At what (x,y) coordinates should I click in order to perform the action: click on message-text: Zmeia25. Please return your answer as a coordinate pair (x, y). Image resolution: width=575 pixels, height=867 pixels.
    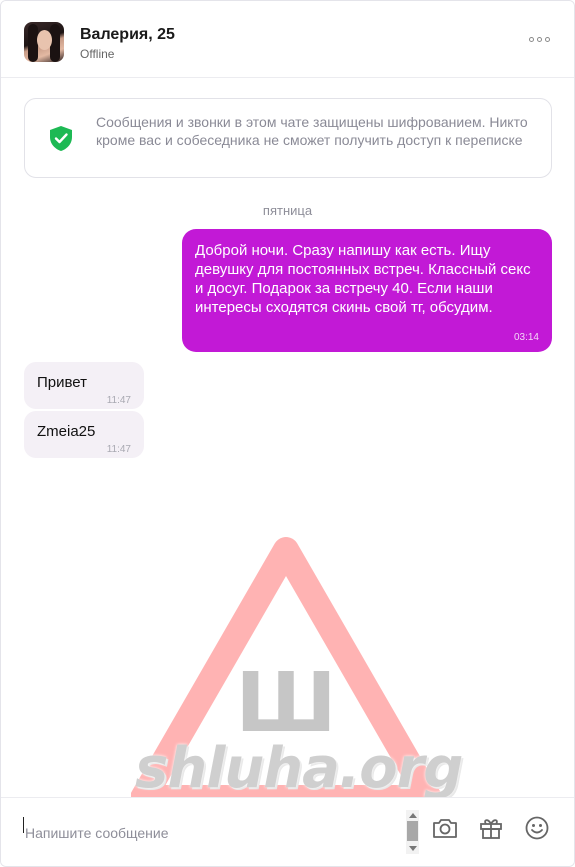
    Looking at the image, I should click on (66, 431).